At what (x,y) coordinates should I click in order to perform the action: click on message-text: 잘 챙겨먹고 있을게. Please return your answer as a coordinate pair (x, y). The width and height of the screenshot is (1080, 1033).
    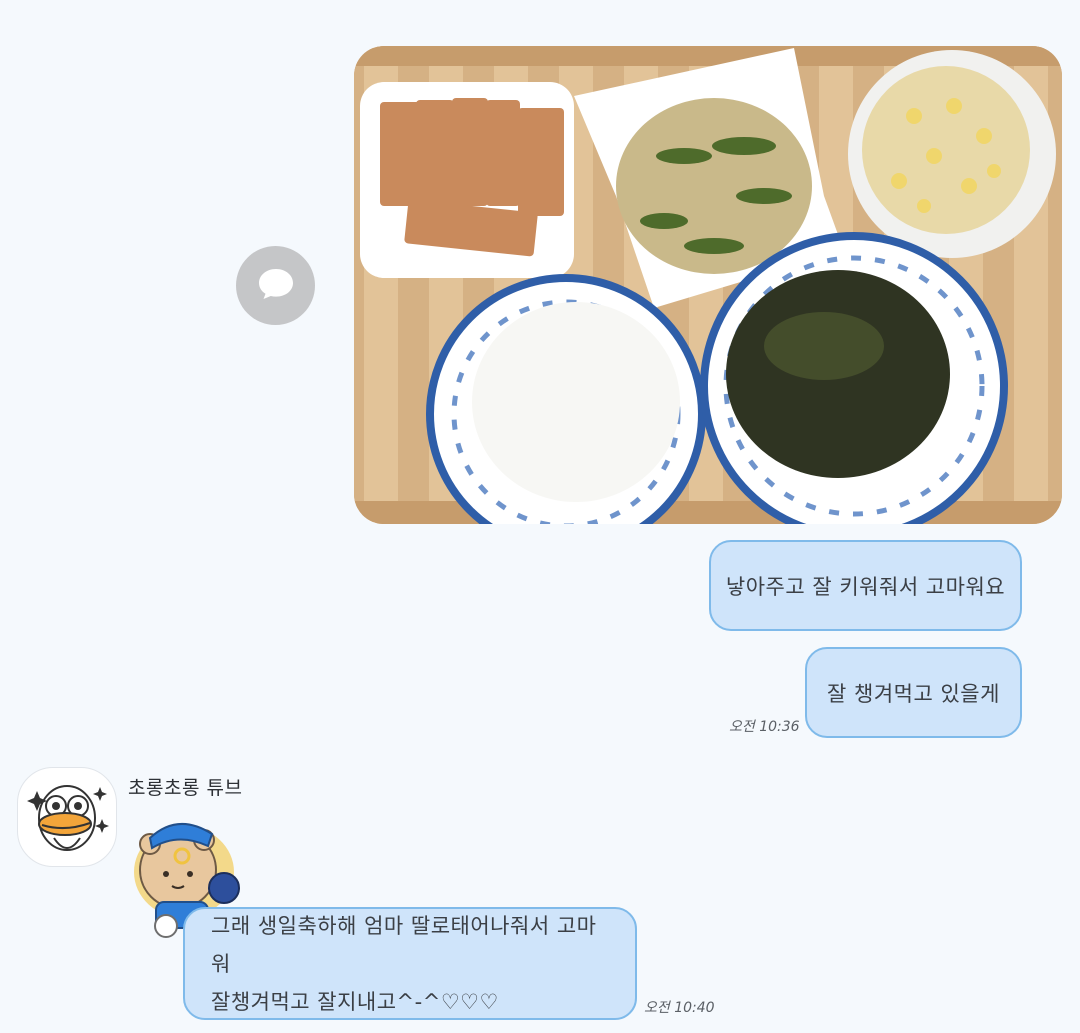
    Looking at the image, I should click on (913, 693).